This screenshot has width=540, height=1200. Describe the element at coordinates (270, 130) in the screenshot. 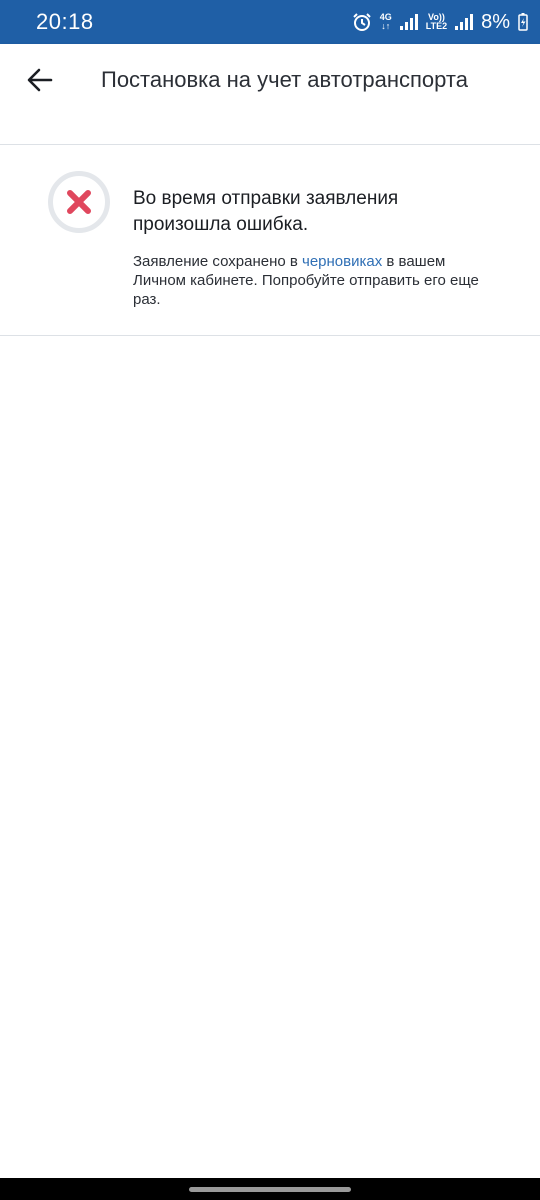

I see `header-divider` at that location.